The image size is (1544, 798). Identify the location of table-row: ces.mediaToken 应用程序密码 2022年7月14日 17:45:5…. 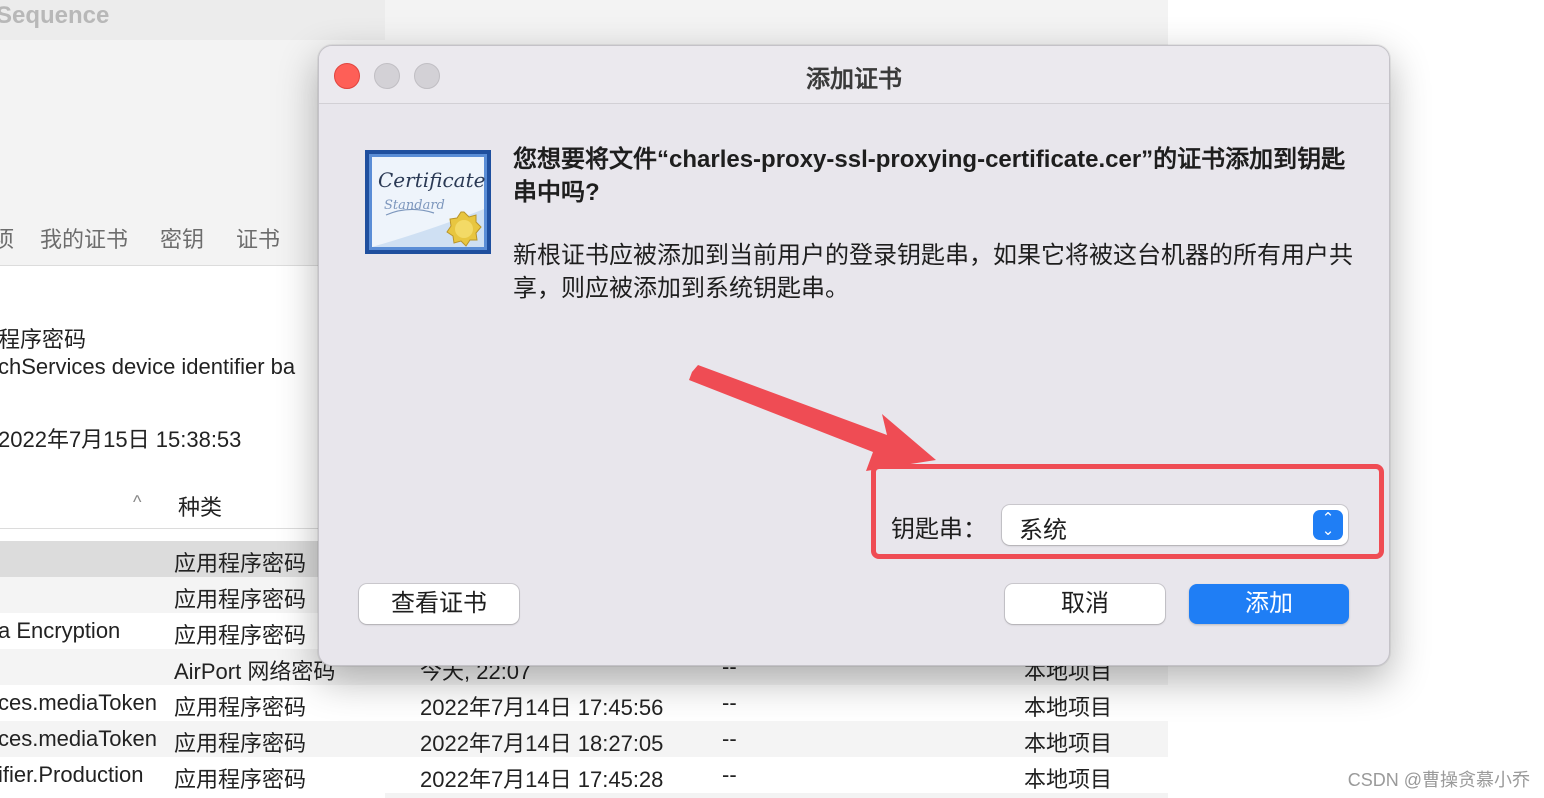
(584, 703).